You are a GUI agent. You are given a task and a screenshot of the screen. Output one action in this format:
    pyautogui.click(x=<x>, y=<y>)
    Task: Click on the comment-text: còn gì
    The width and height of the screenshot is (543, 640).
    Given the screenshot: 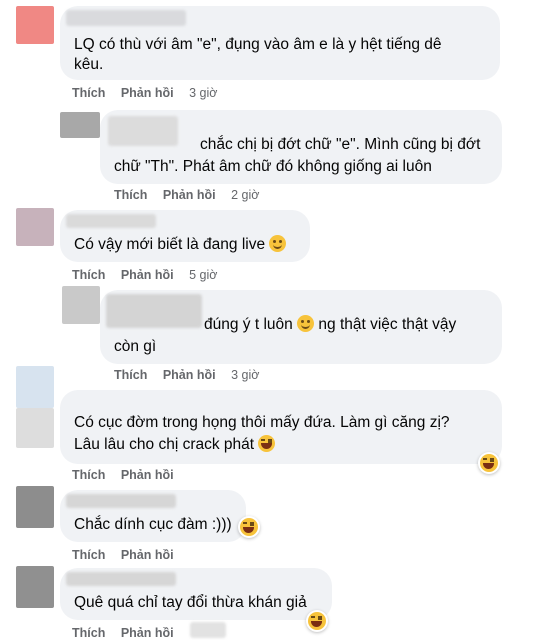 What is the action you would take?
    pyautogui.click(x=135, y=346)
    